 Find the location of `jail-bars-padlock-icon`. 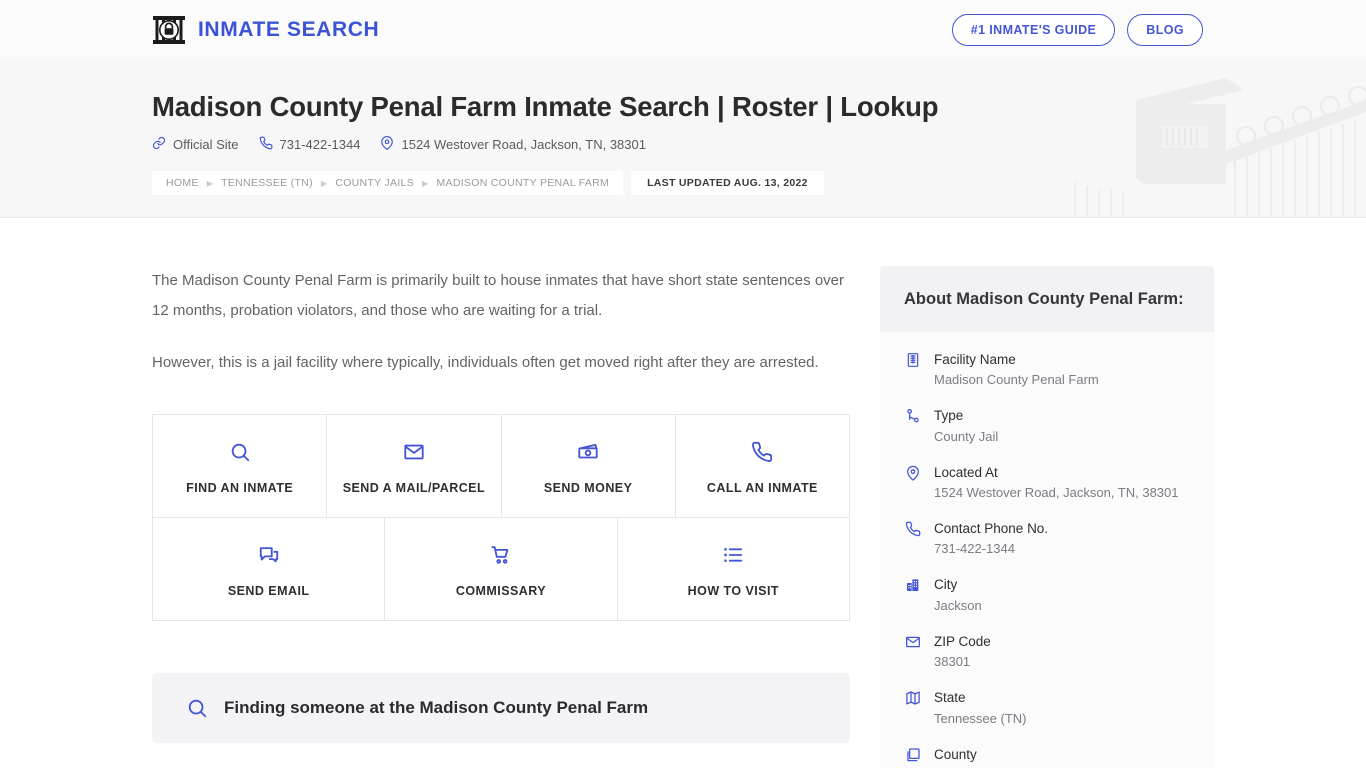

jail-bars-padlock-icon is located at coordinates (169, 30).